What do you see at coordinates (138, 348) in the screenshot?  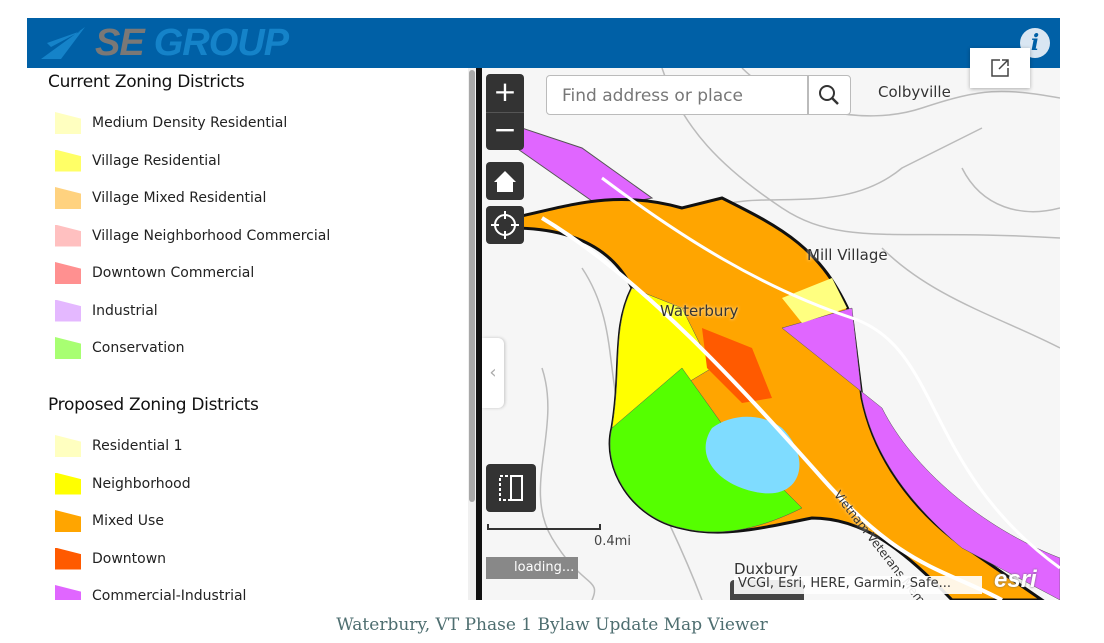 I see `legend-label: Conservation` at bounding box center [138, 348].